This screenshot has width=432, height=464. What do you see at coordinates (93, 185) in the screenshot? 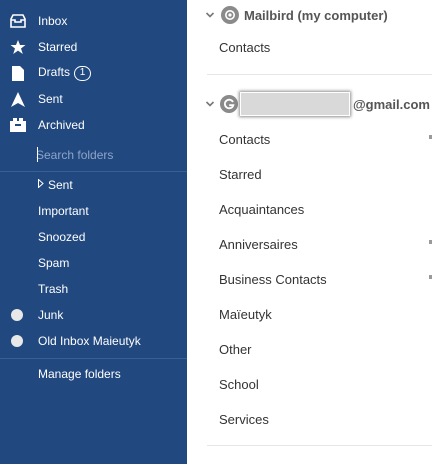
I see `folder-item-sent: Sent` at bounding box center [93, 185].